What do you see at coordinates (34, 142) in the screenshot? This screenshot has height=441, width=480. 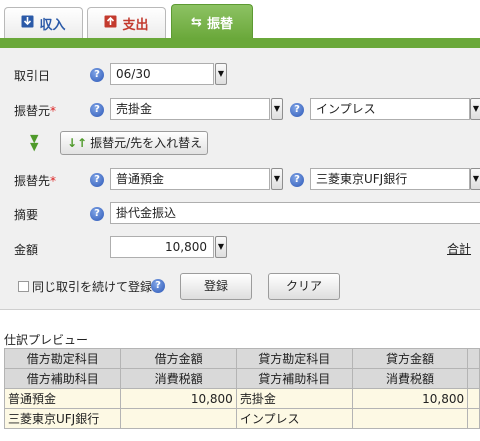 I see `down-arrow-icon: ▼ ▼` at bounding box center [34, 142].